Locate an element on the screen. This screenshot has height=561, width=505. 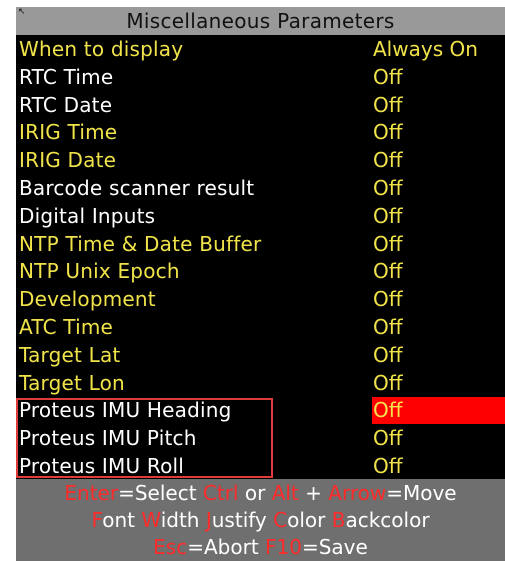
param-row-rtc-time: RTC Time Off is located at coordinates (260, 78).